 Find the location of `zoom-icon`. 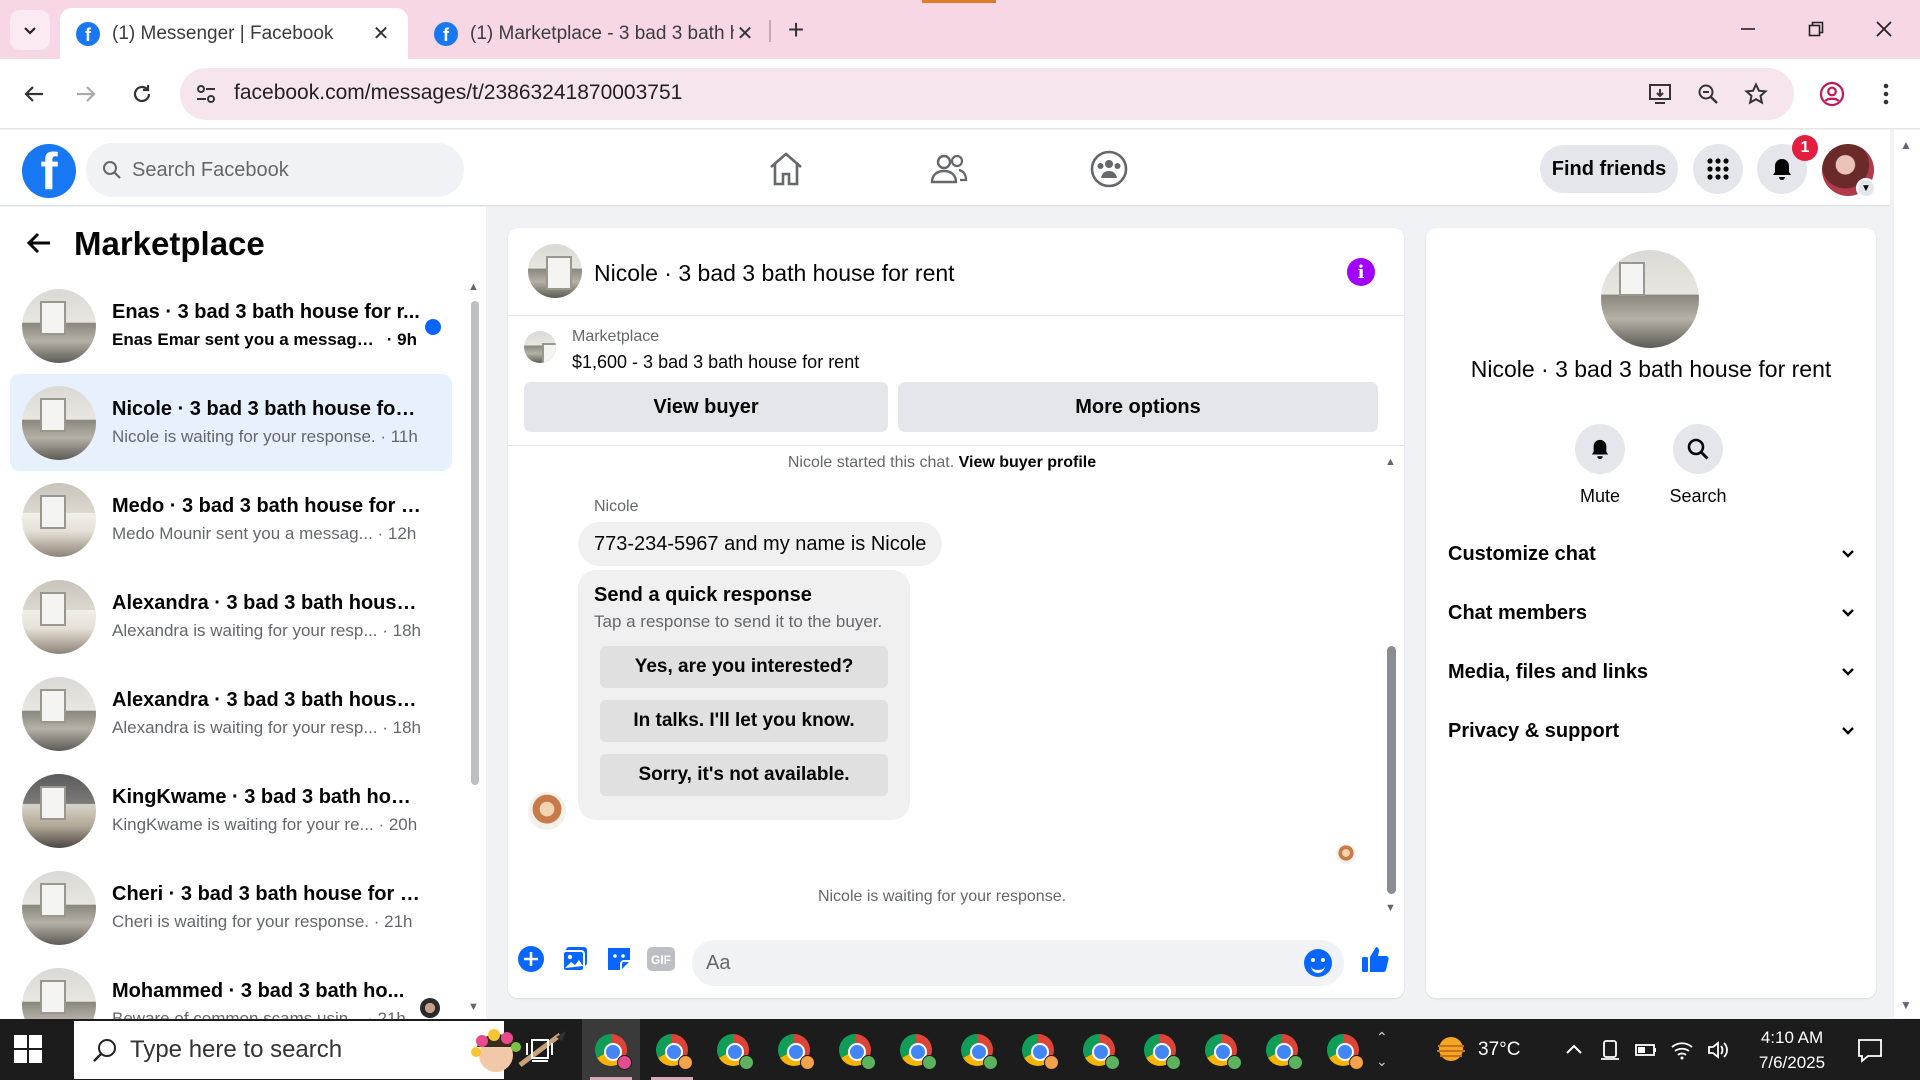

zoom-icon is located at coordinates (1708, 94).